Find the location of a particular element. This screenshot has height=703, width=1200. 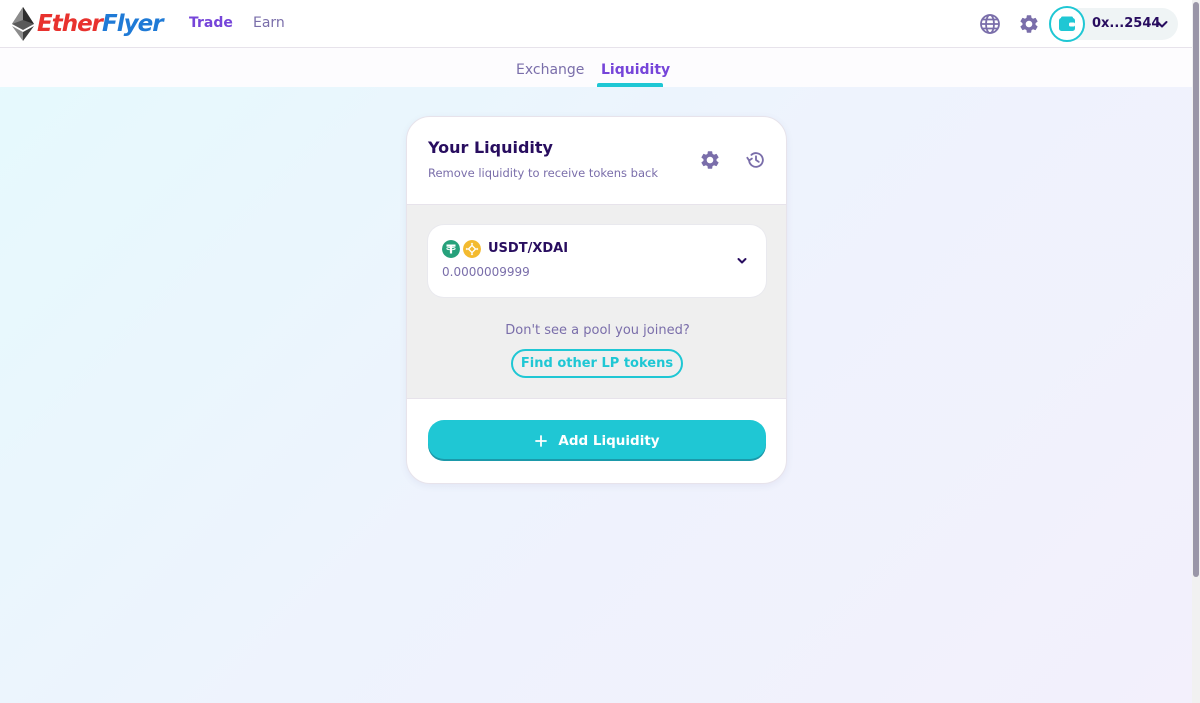

tab-liquidity: Liquidity is located at coordinates (635, 70).